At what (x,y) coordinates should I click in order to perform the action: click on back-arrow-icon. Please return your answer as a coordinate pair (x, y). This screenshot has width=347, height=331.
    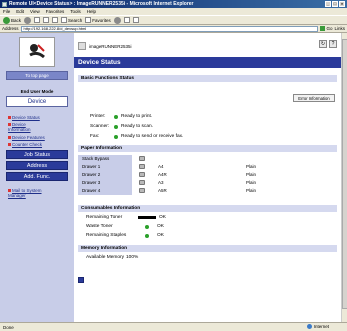
    Looking at the image, I should click on (6, 20).